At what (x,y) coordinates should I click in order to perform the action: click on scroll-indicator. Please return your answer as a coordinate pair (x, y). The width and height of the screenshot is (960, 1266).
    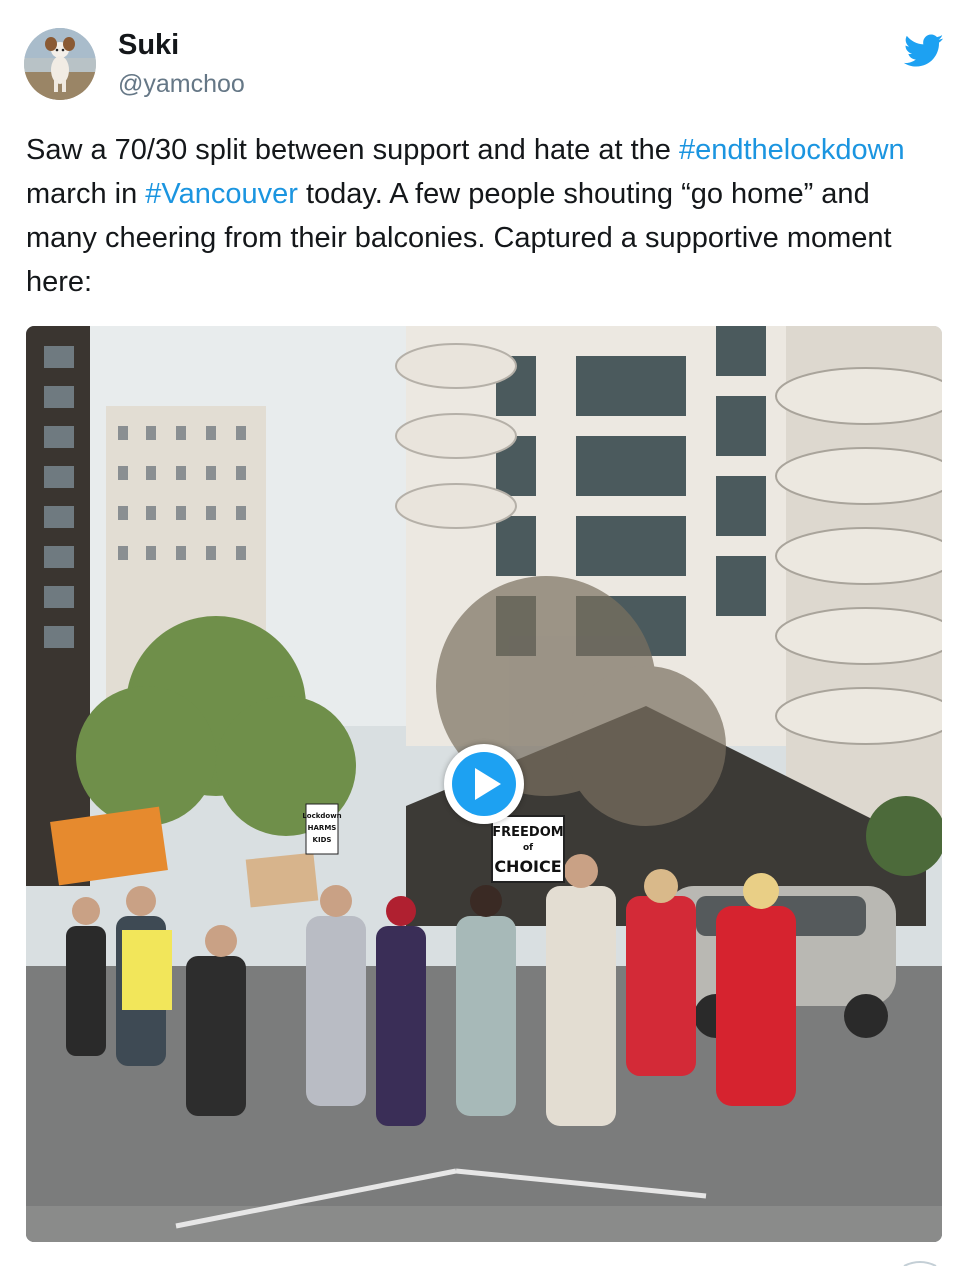
    Looking at the image, I should click on (920, 1263).